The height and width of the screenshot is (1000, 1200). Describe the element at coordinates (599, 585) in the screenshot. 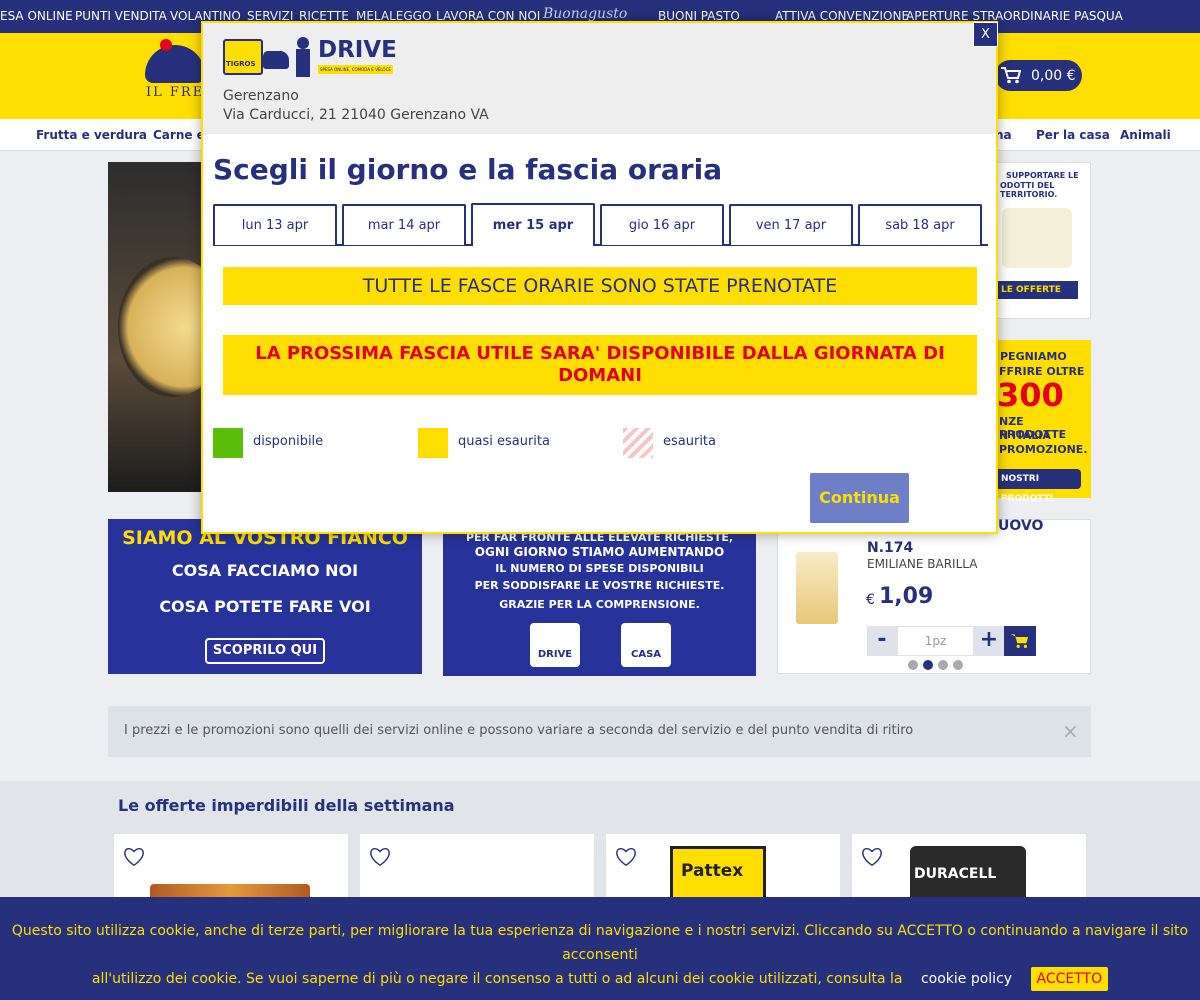

I see `drive-banner-line4: PER SODDISFARE LE VOSTRE RICHIESTE.` at that location.